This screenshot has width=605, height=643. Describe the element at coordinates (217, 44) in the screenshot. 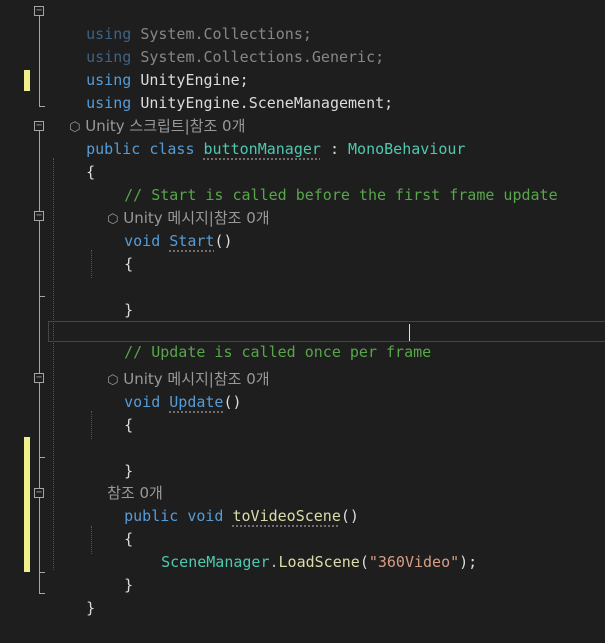

I see `code-line-using-collections-generic: using System.Collections.Generic;` at that location.